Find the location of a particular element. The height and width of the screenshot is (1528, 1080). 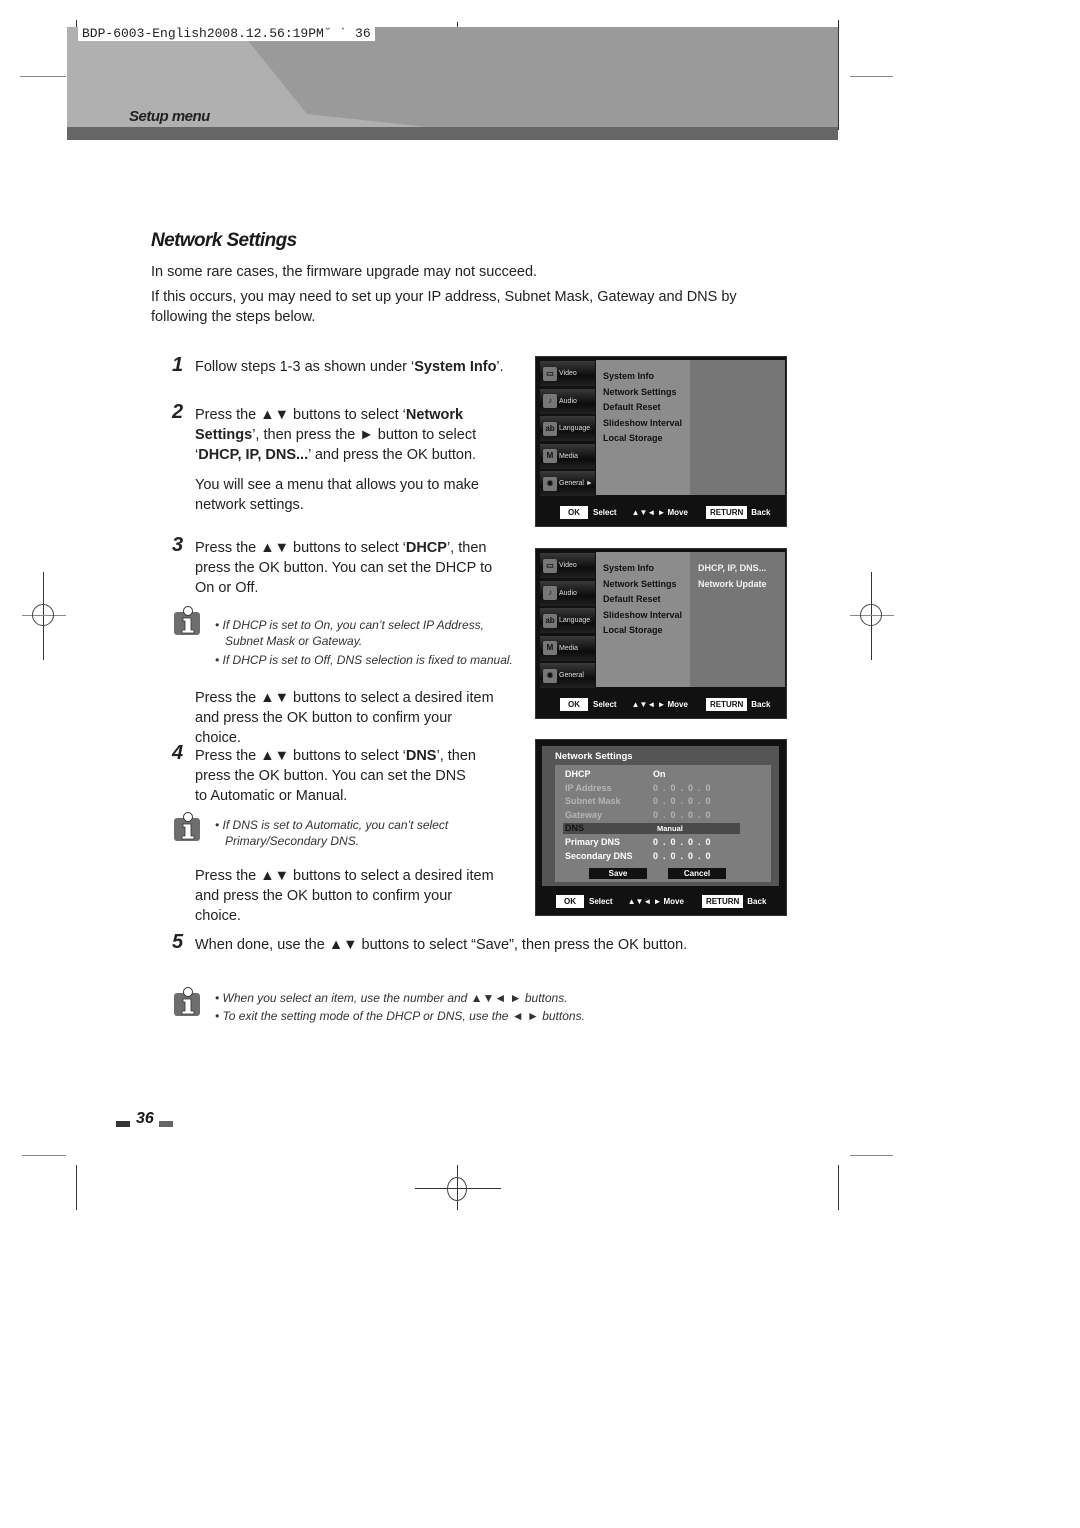

row-dns: DNS Manual is located at coordinates (651, 828).